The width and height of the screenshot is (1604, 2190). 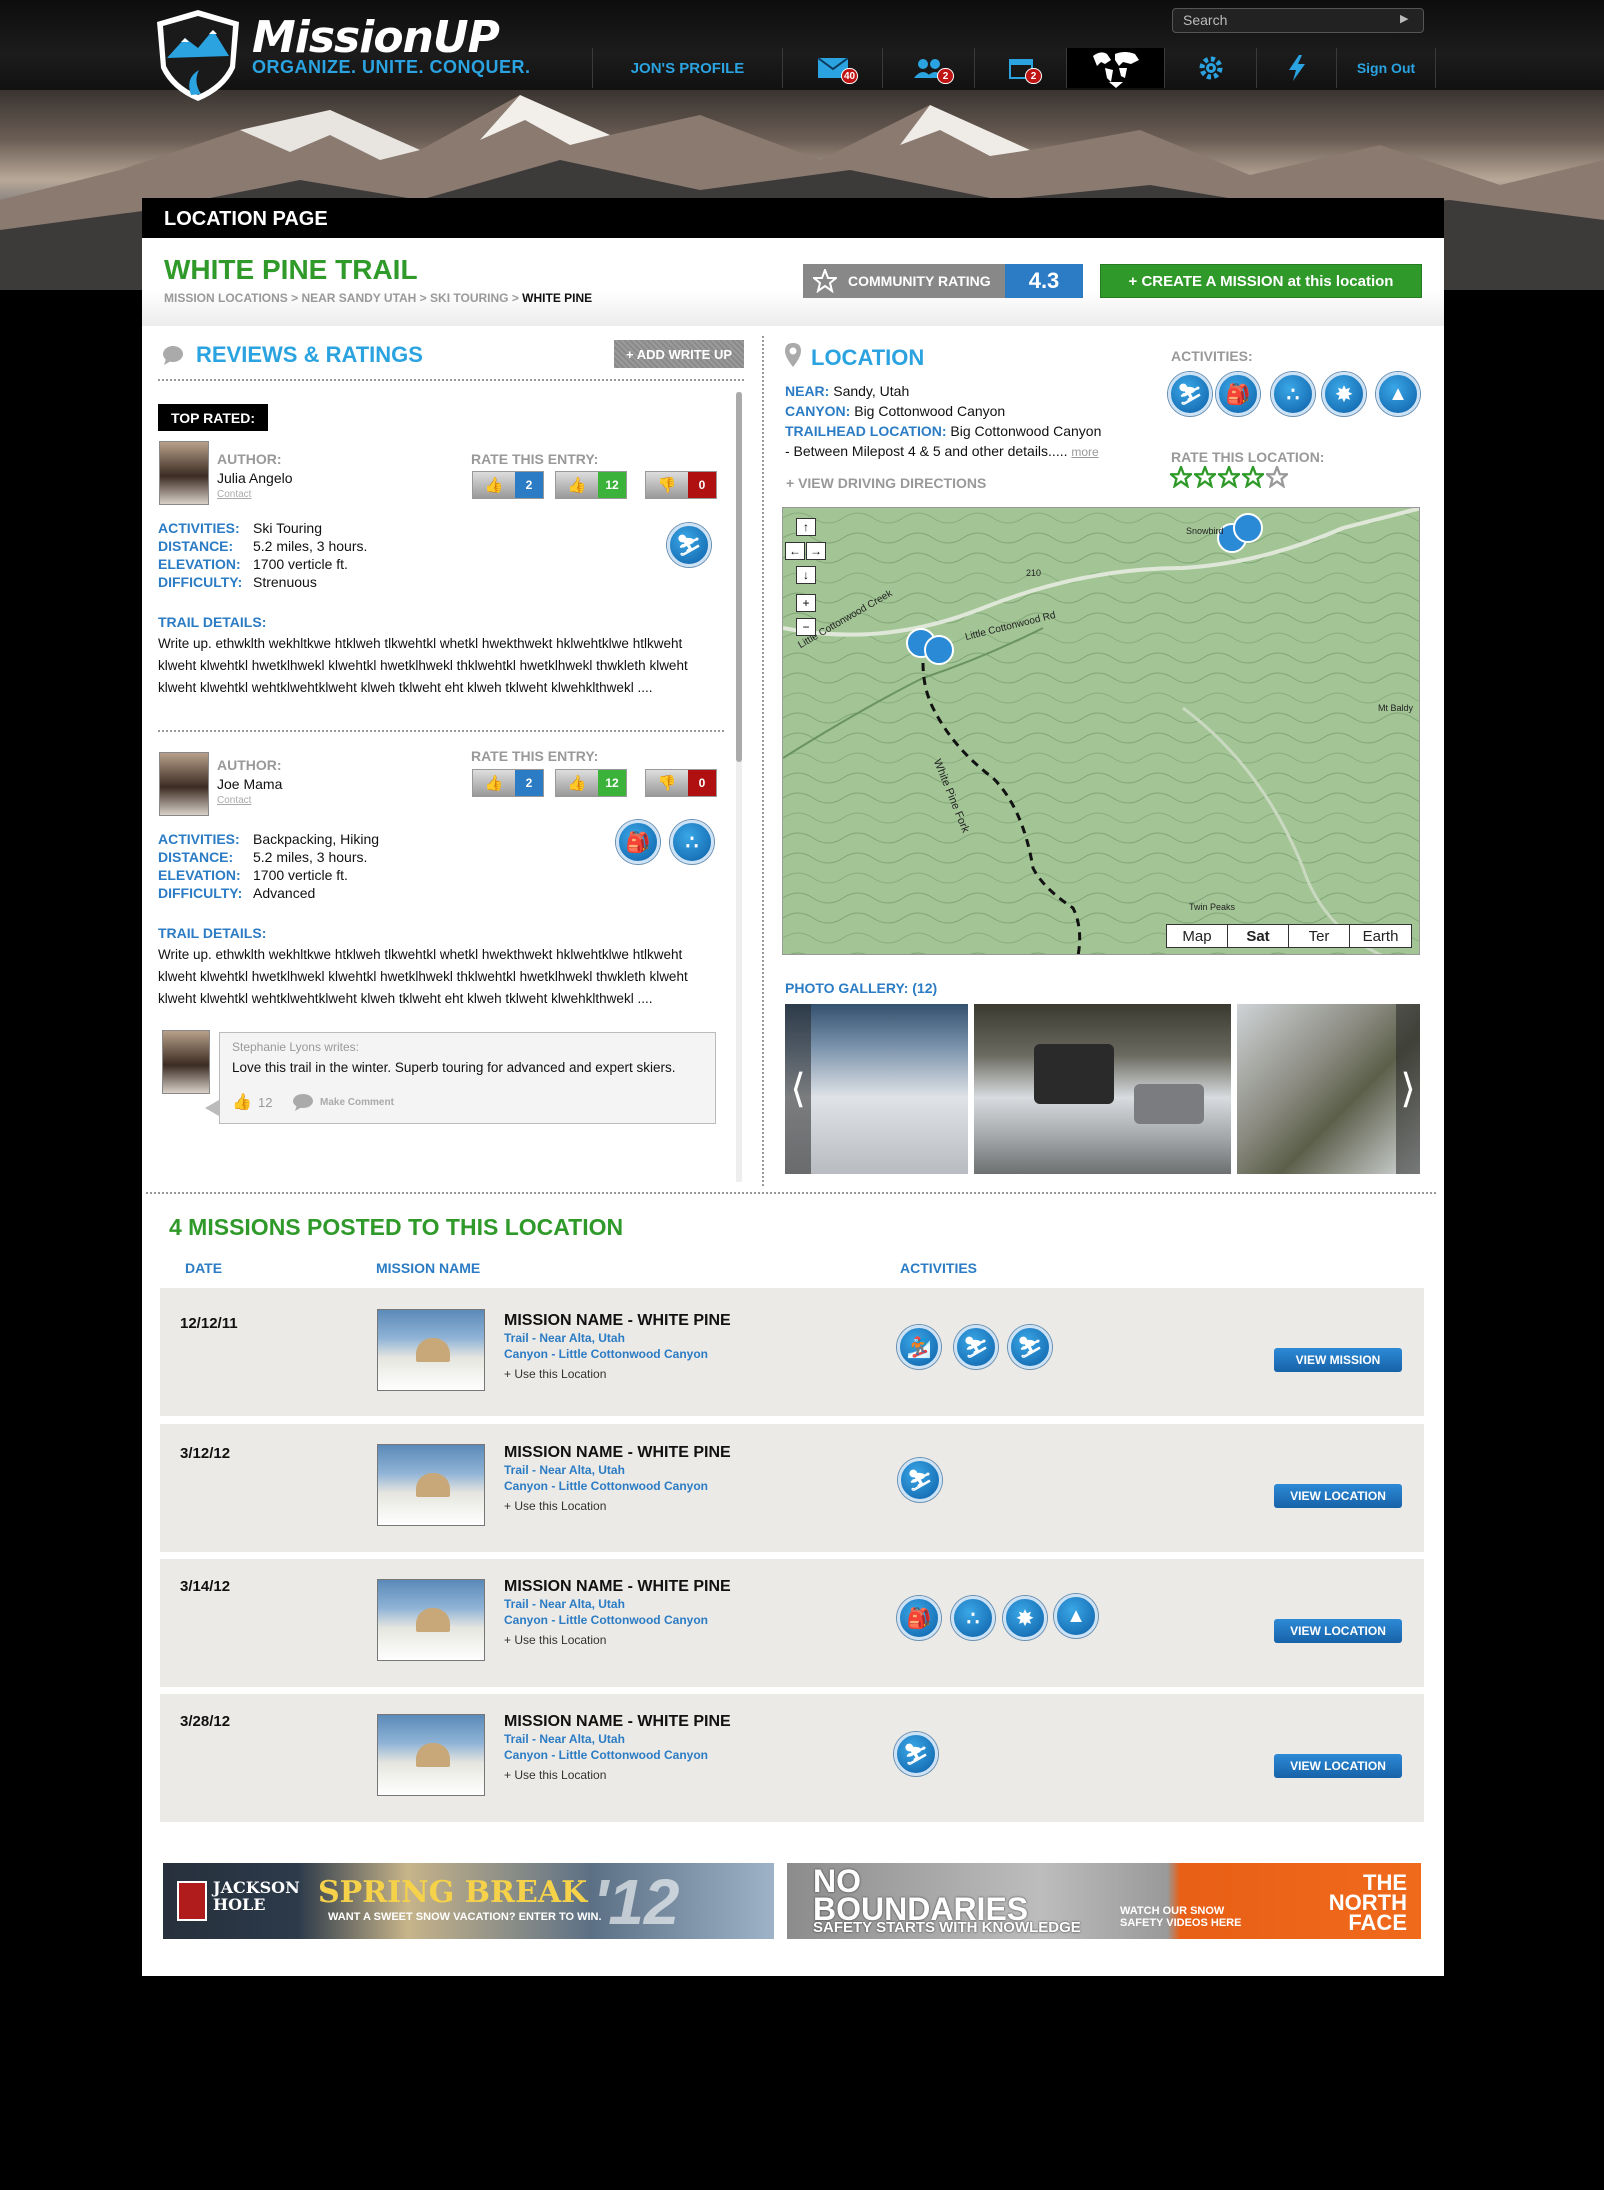 I want to click on trail-map, so click(x=1101, y=731).